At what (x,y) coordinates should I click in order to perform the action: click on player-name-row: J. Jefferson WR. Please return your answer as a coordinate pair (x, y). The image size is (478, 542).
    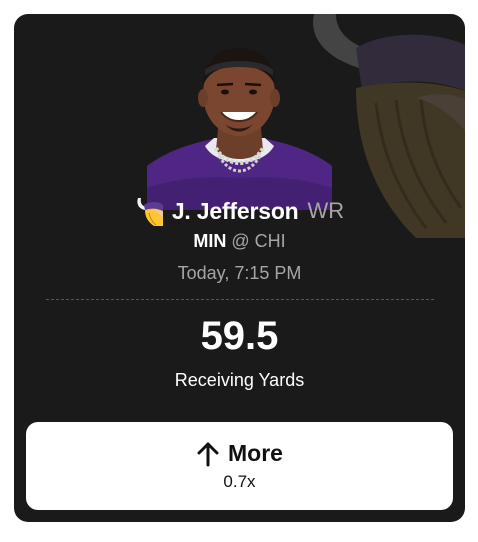
    Looking at the image, I should click on (239, 211).